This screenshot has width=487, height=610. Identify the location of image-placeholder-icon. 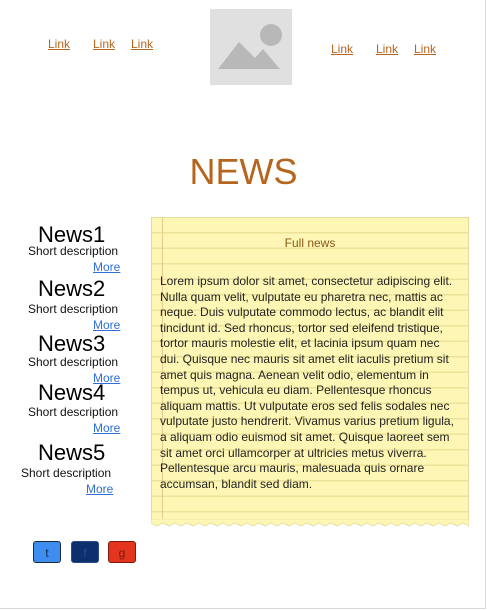
(250, 46).